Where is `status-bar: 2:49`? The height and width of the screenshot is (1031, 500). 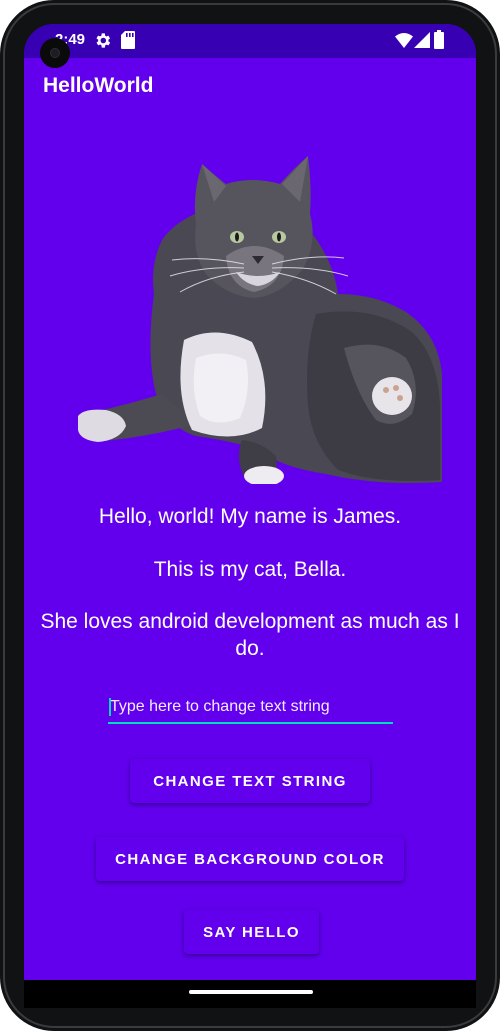 status-bar: 2:49 is located at coordinates (250, 41).